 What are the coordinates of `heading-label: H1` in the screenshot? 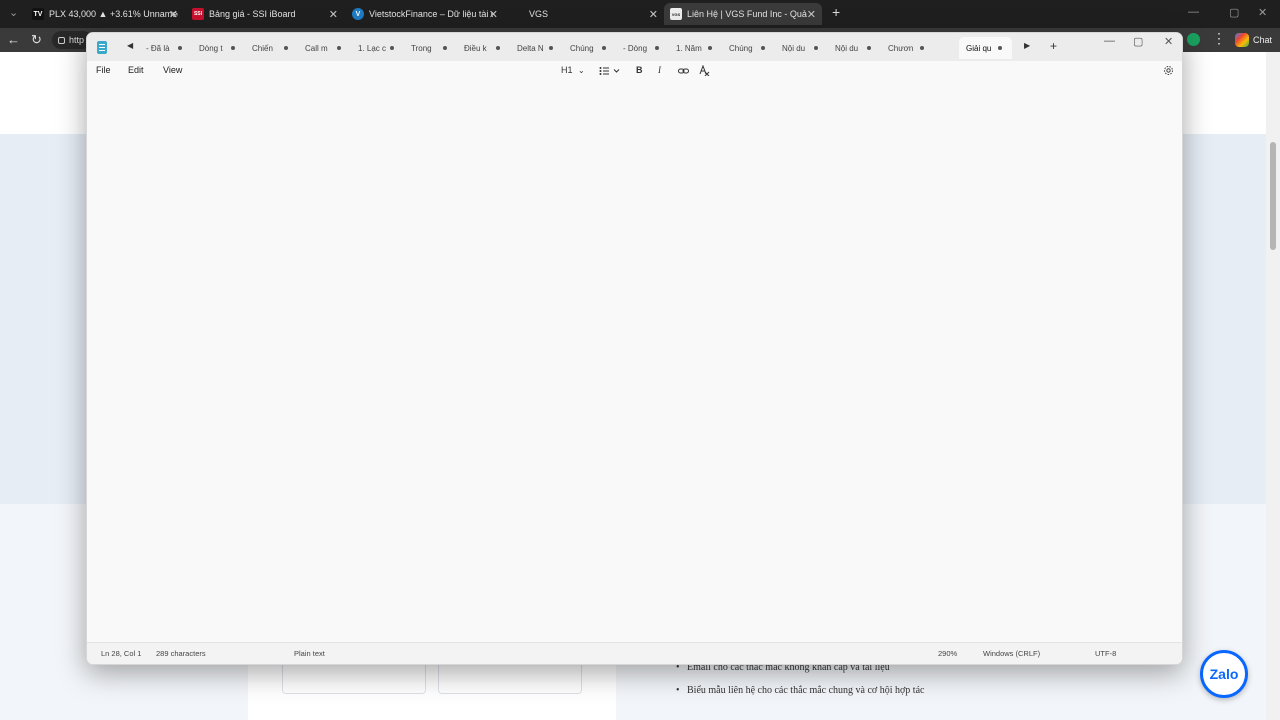 It's located at (567, 70).